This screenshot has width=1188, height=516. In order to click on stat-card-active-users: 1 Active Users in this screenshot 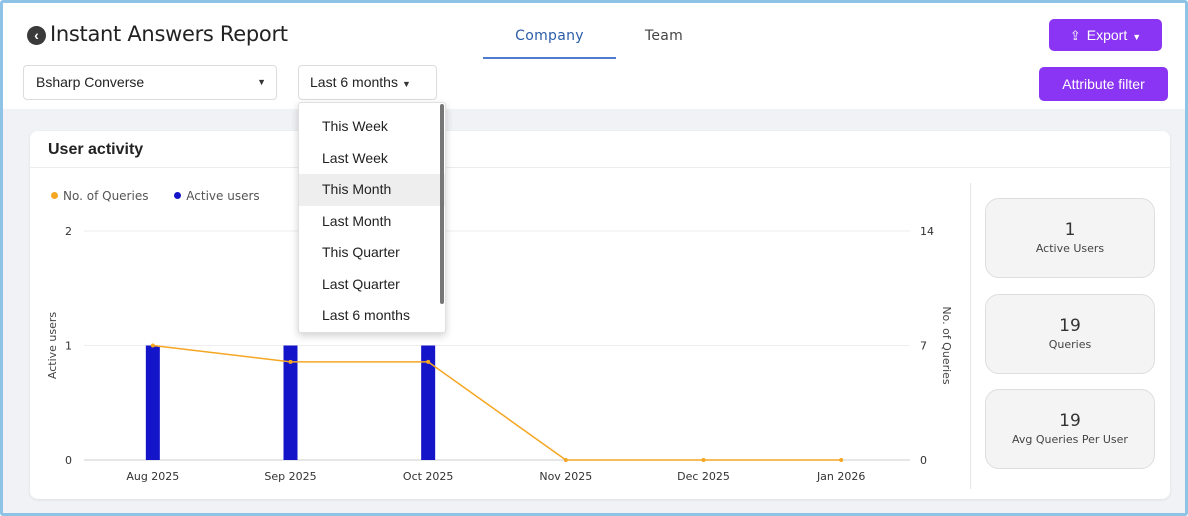, I will do `click(1070, 238)`.